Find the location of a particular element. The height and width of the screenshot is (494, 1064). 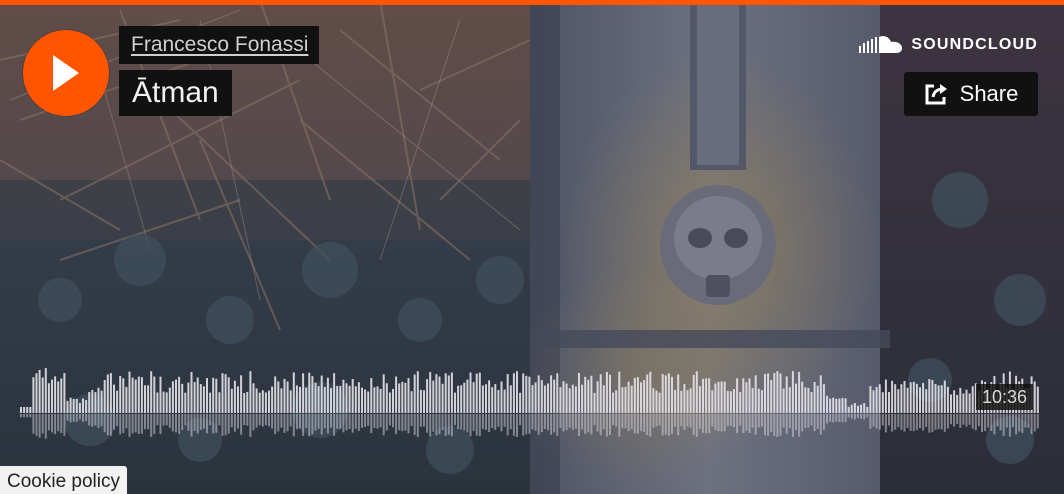

soundcloud-logo-link: SOUNDCLOUD is located at coordinates (948, 45).